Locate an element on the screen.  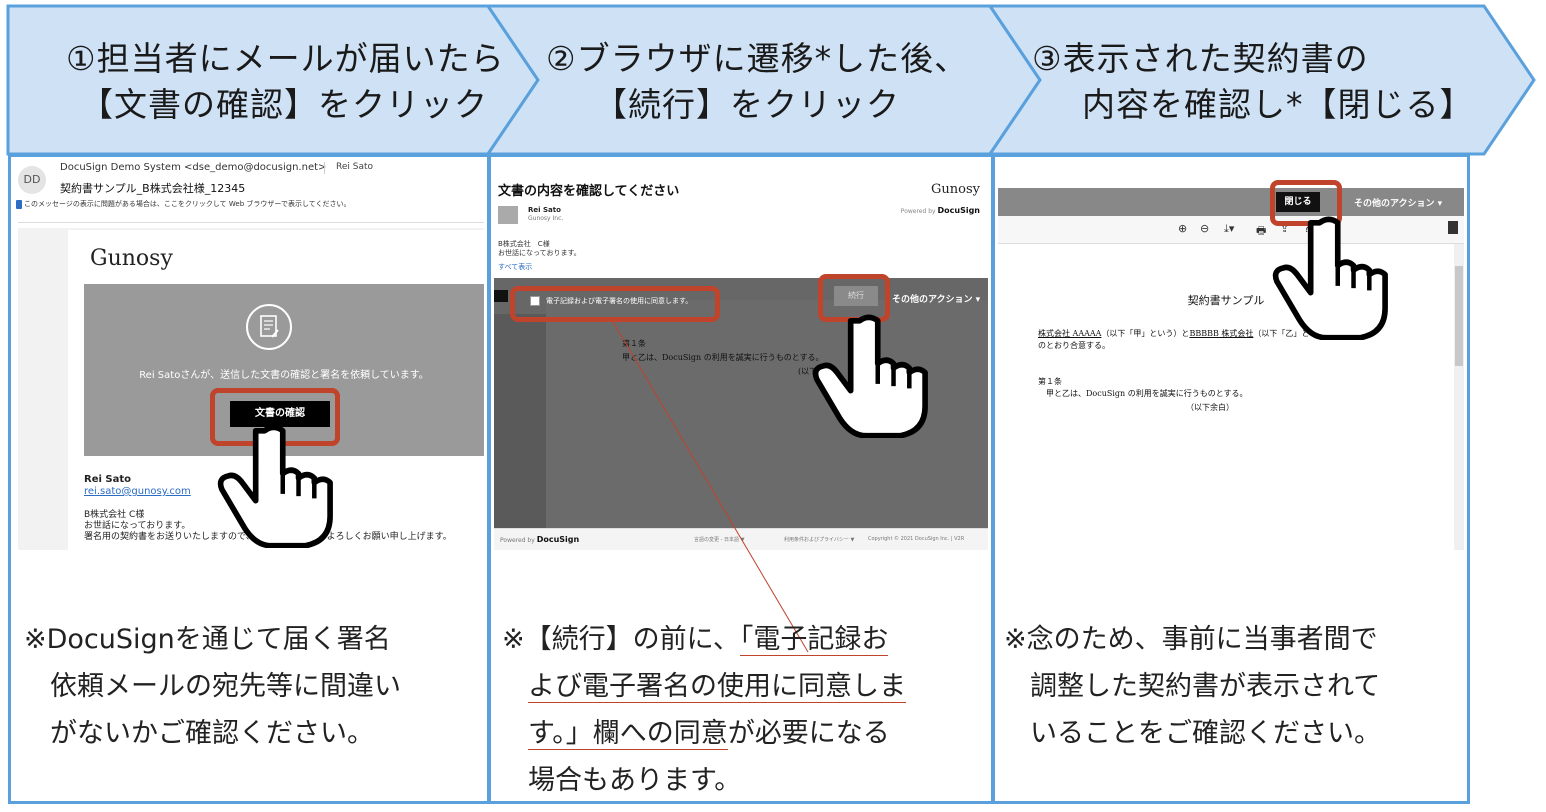
envelope-message-line2: お世話になっております。 is located at coordinates (539, 253).